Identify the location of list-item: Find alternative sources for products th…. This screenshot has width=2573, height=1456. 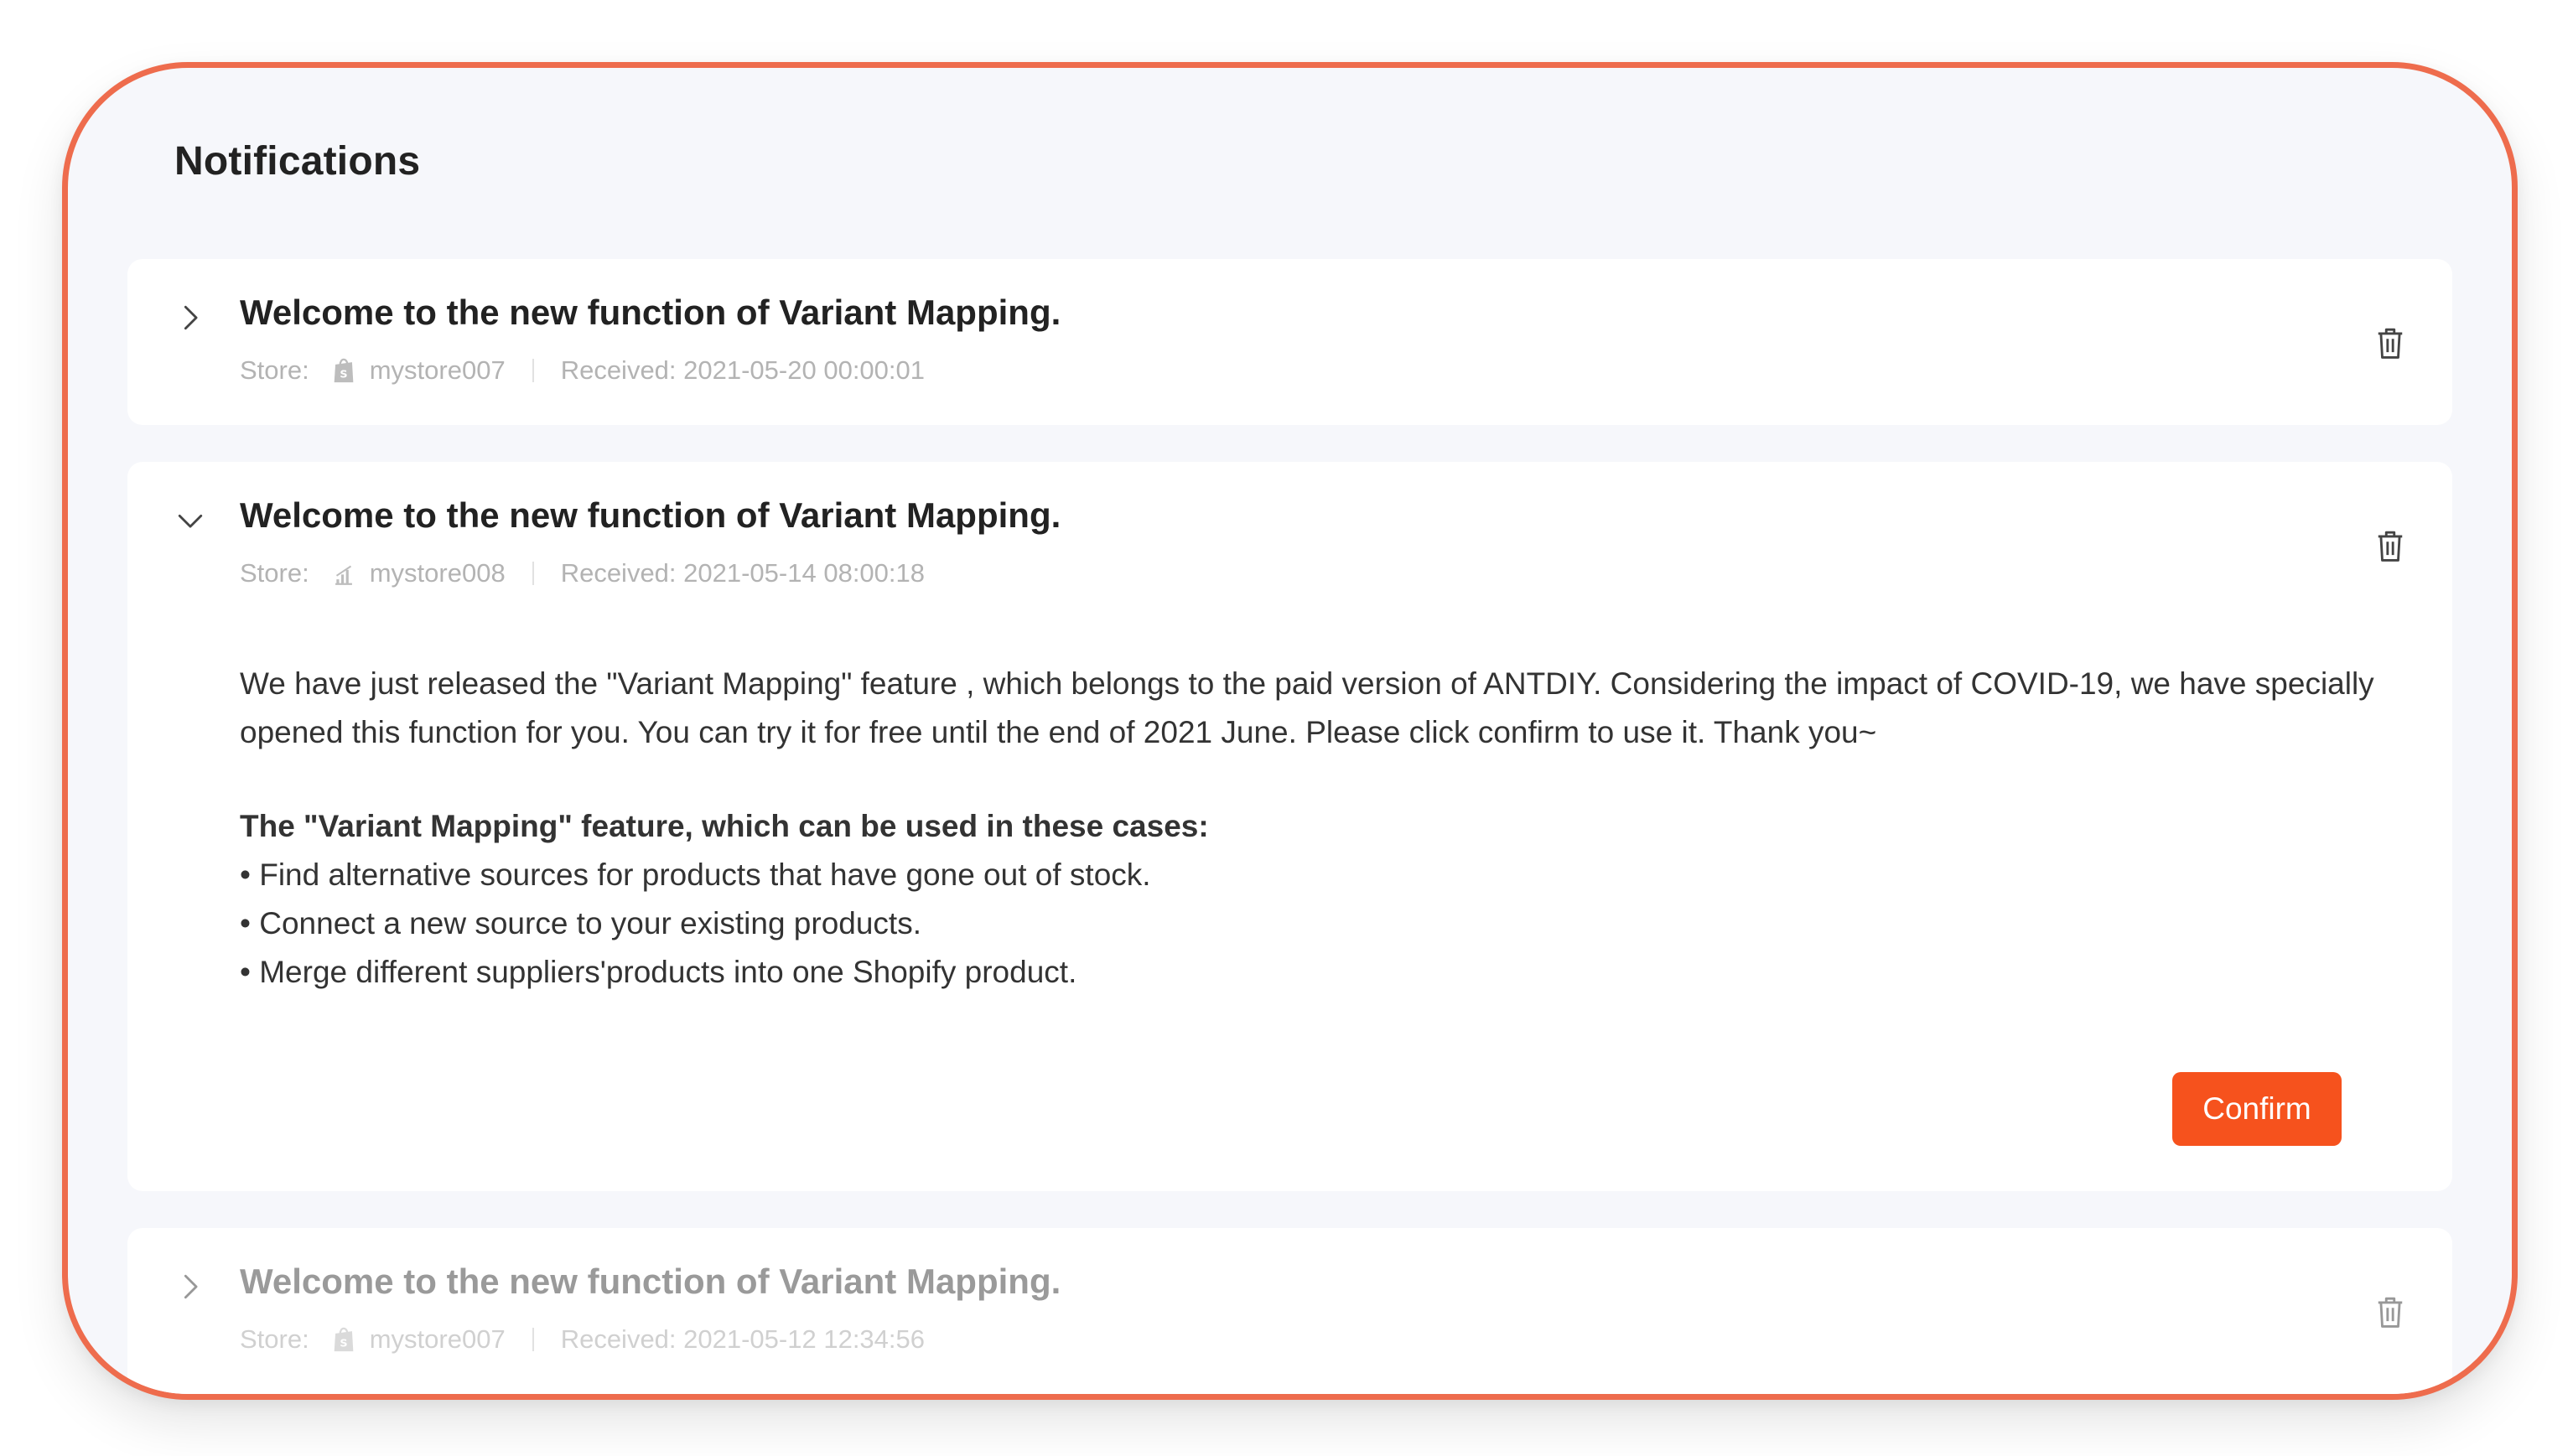
(724, 875).